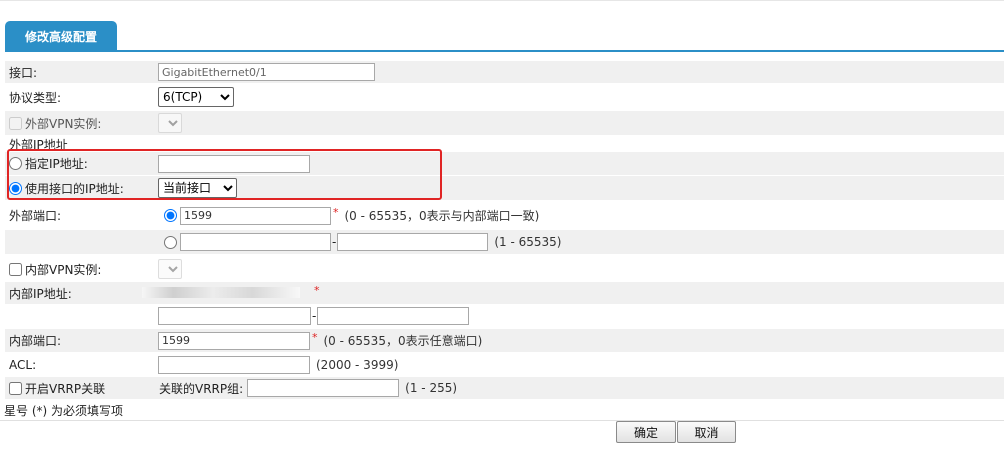 The width and height of the screenshot is (1004, 454). I want to click on row-int-vpn: 内部VPN实例:, so click(504, 269).